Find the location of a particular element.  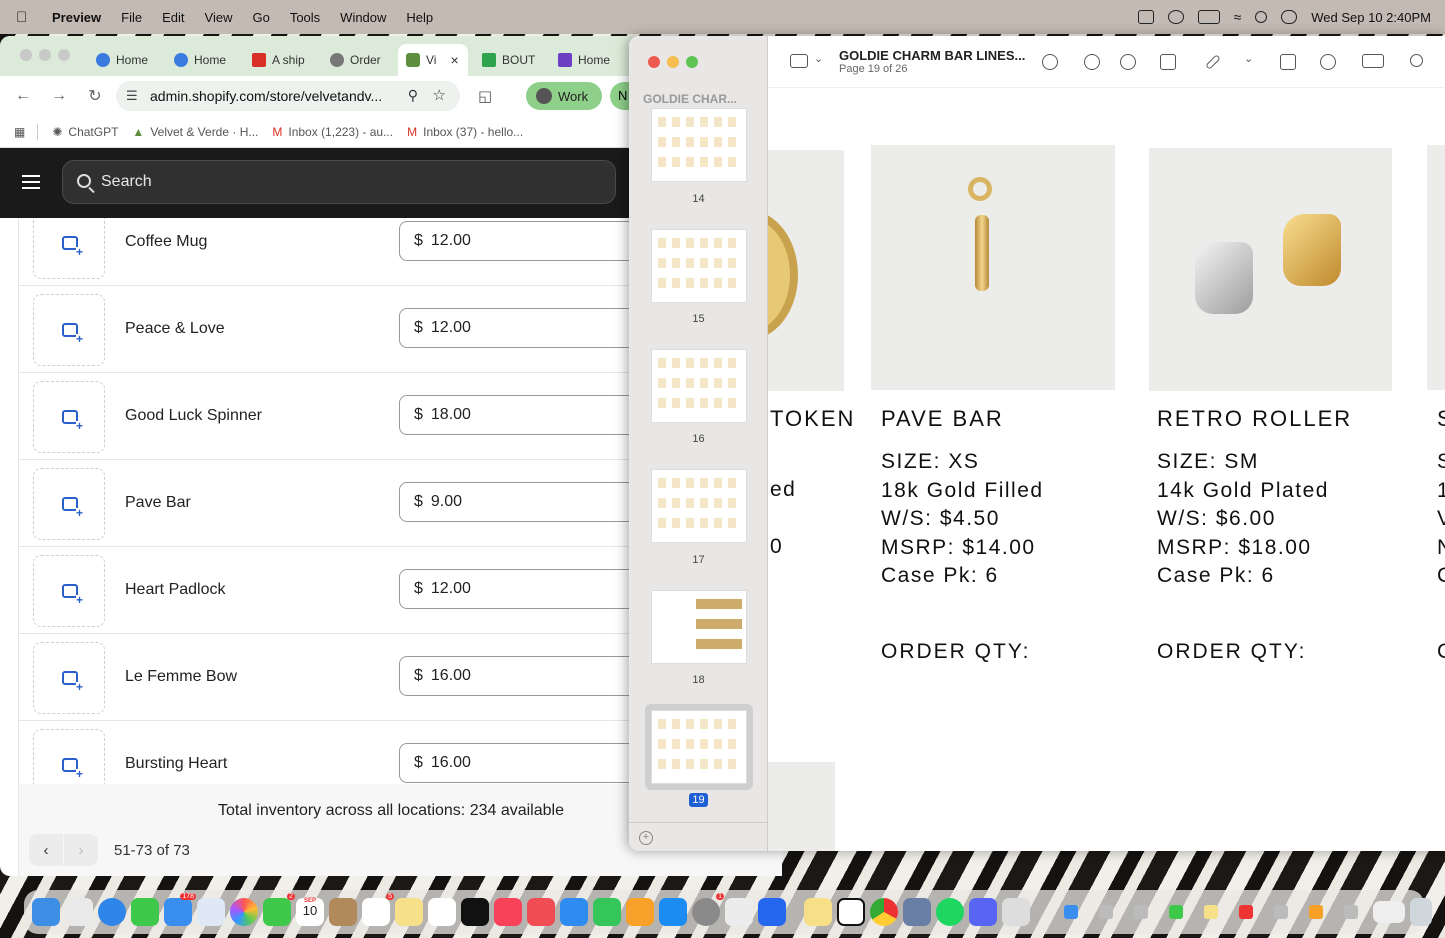

search-icon is located at coordinates (1416, 60).